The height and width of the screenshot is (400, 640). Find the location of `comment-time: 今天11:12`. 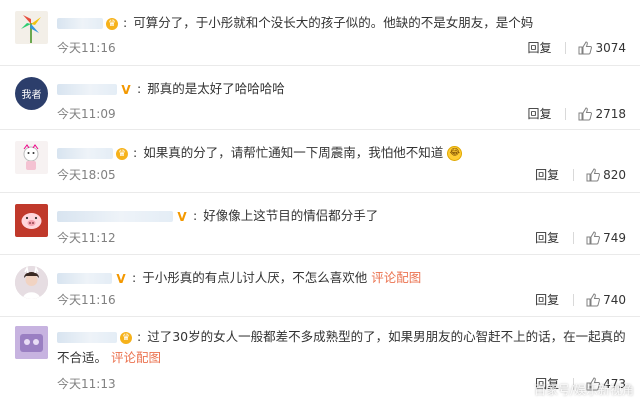

comment-time: 今天11:12 is located at coordinates (86, 238).